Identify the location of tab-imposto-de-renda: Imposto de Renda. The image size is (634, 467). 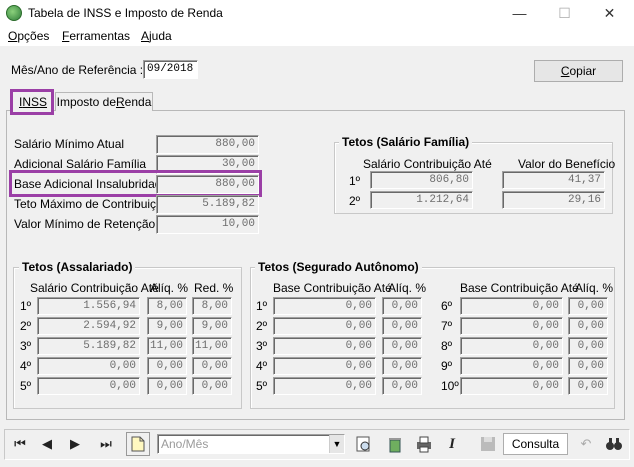
(104, 101).